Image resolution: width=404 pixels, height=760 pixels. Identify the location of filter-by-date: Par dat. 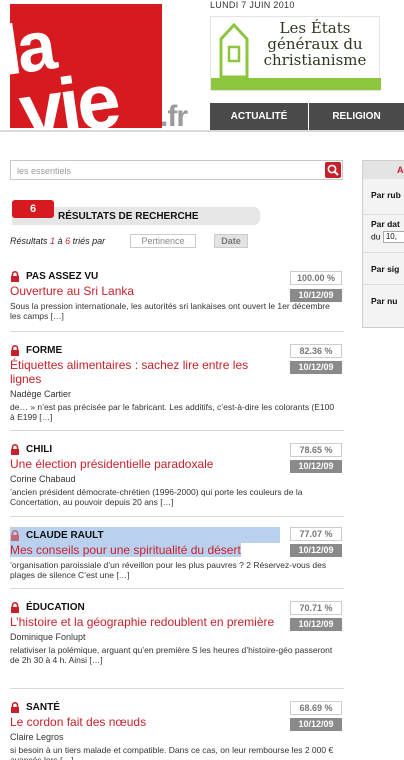
(383, 223).